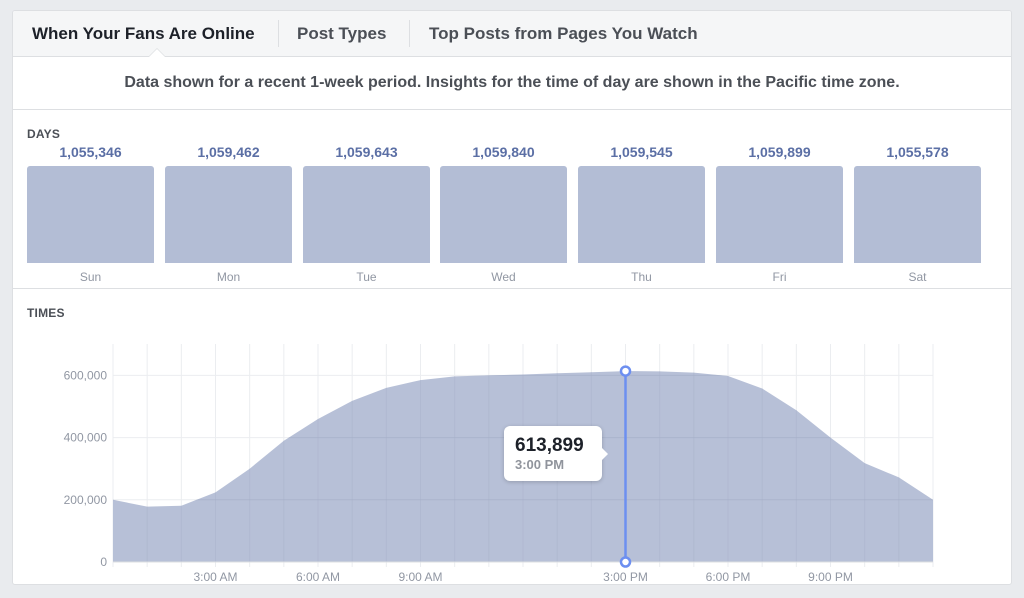 The height and width of the screenshot is (598, 1024). I want to click on y-tick-label: 200,000, so click(86, 500).